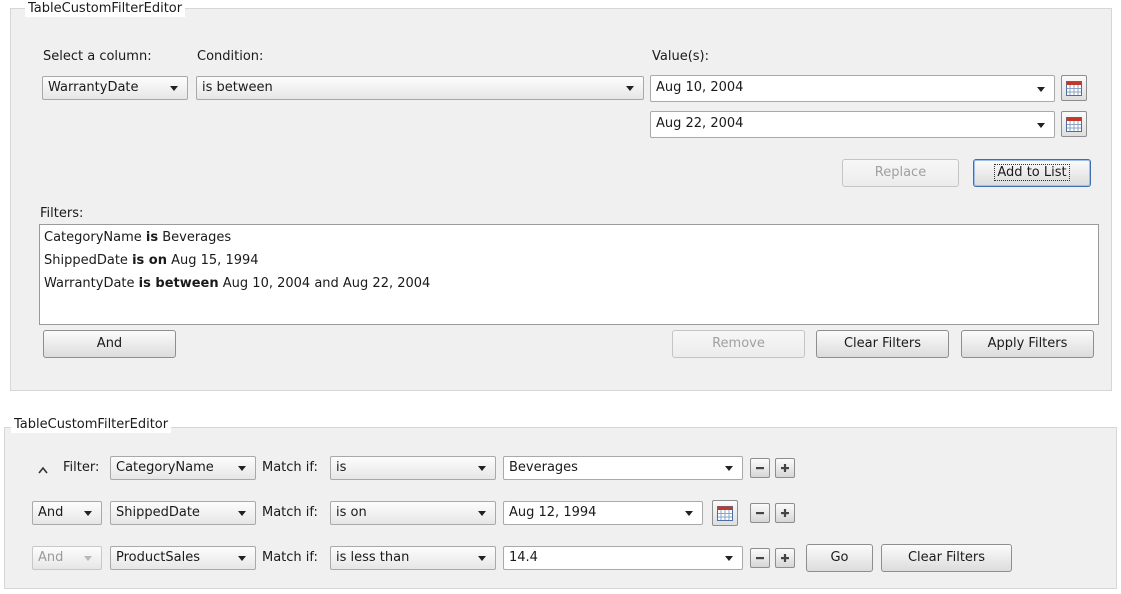 Image resolution: width=1121 pixels, height=594 pixels. What do you see at coordinates (137, 238) in the screenshot?
I see `list-item: CategoryName is Beverages` at bounding box center [137, 238].